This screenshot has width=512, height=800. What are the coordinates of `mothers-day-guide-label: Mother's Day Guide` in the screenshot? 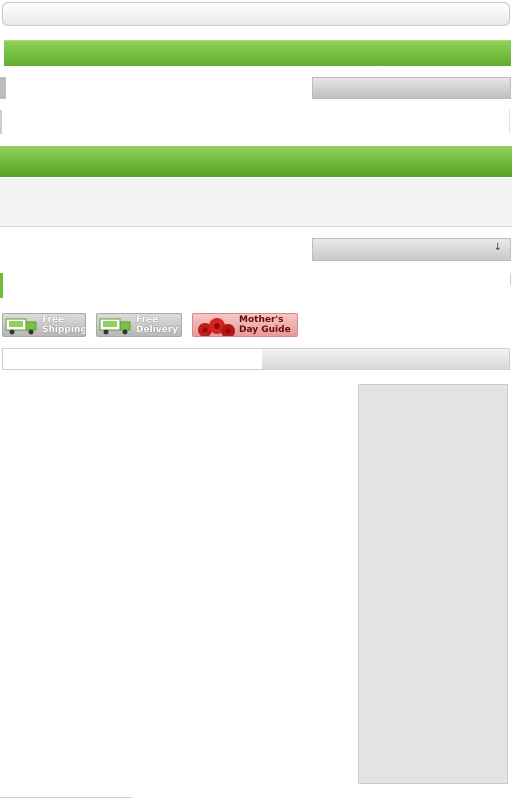 It's located at (265, 325).